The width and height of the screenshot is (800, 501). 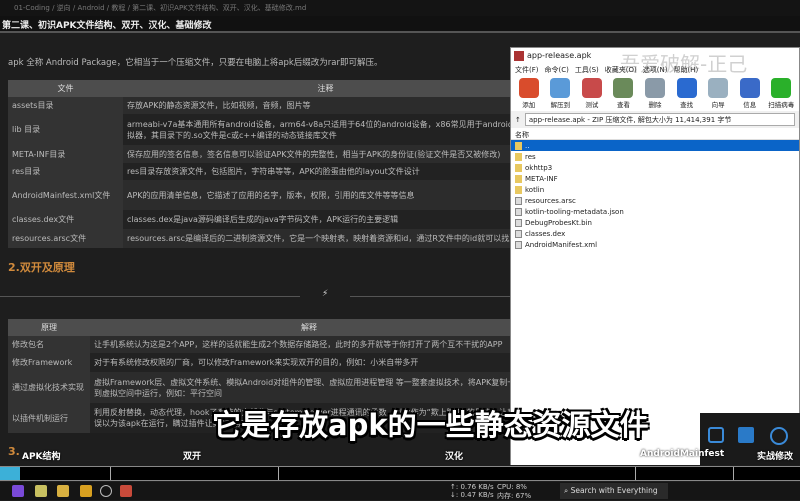 What do you see at coordinates (687, 105) in the screenshot?
I see `tool-label: 查找` at bounding box center [687, 105].